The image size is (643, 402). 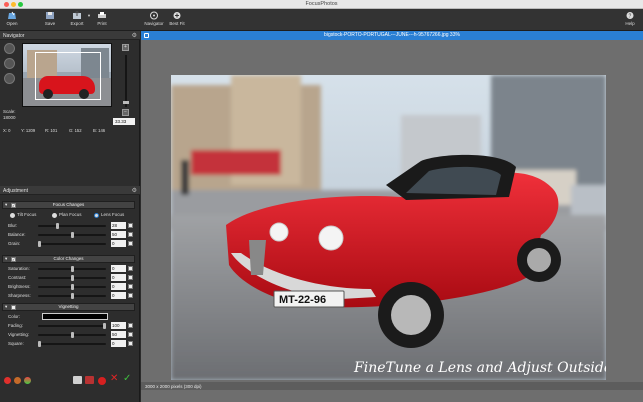 What do you see at coordinates (9, 48) in the screenshot?
I see `zoom-tool-button` at bounding box center [9, 48].